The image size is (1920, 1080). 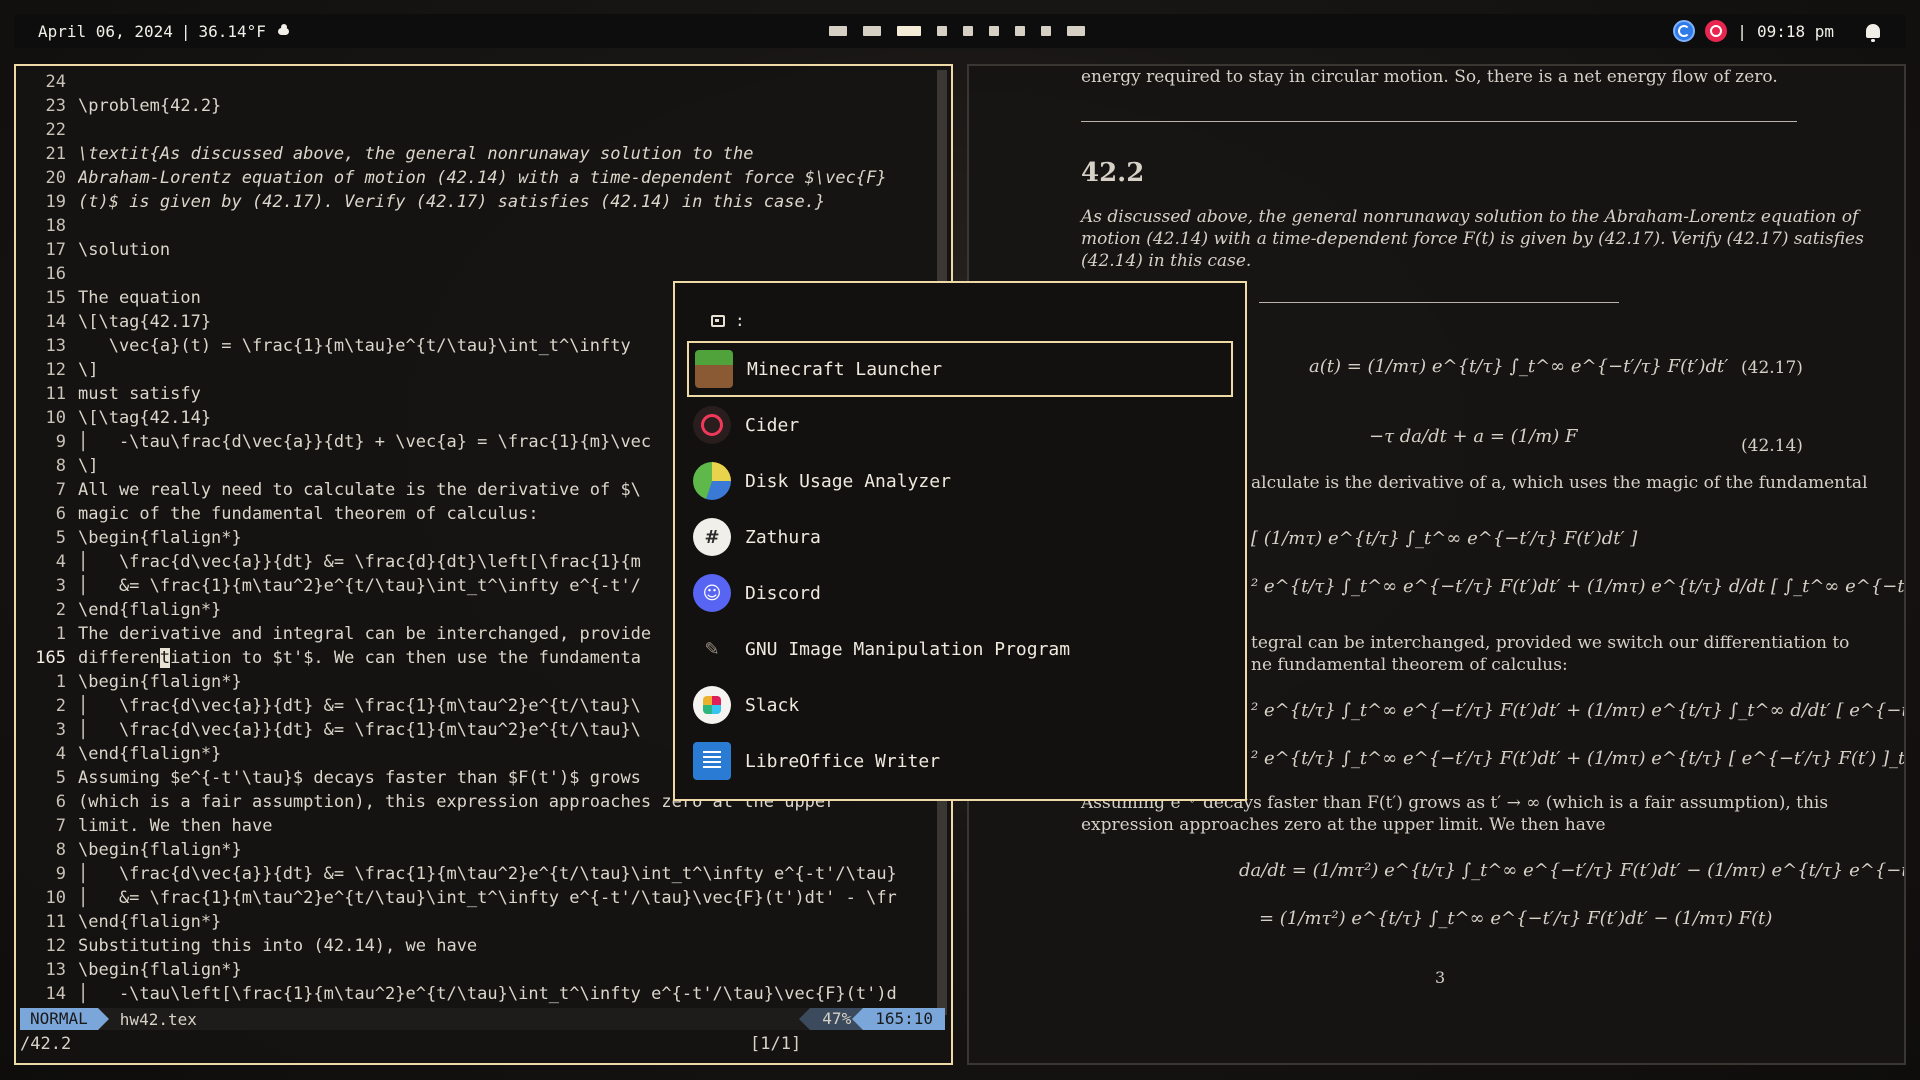 I want to click on sync-icon, so click(x=1684, y=31).